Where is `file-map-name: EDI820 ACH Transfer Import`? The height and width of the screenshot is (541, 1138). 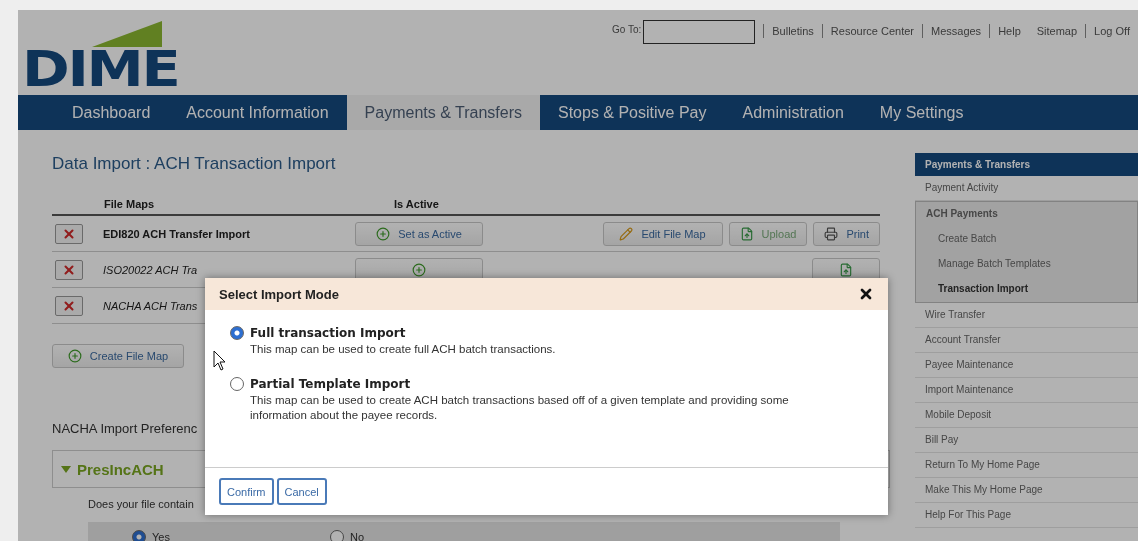
file-map-name: EDI820 ACH Transfer Import is located at coordinates (176, 233).